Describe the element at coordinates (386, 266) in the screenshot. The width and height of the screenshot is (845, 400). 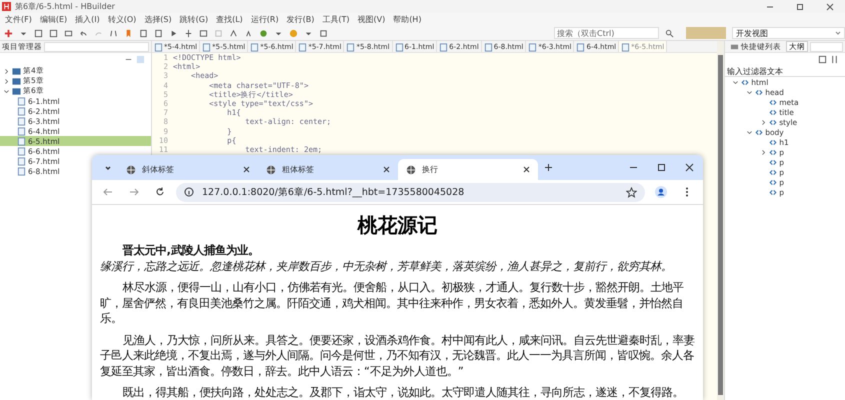
I see `paragraph-text: 缘溪行，忘路之远近。忽逢桃花林，夹岸数百步，中无杂树，芳草鲜美，落英缤纷，渔人甚异之，复前行，欲穷其林。` at that location.